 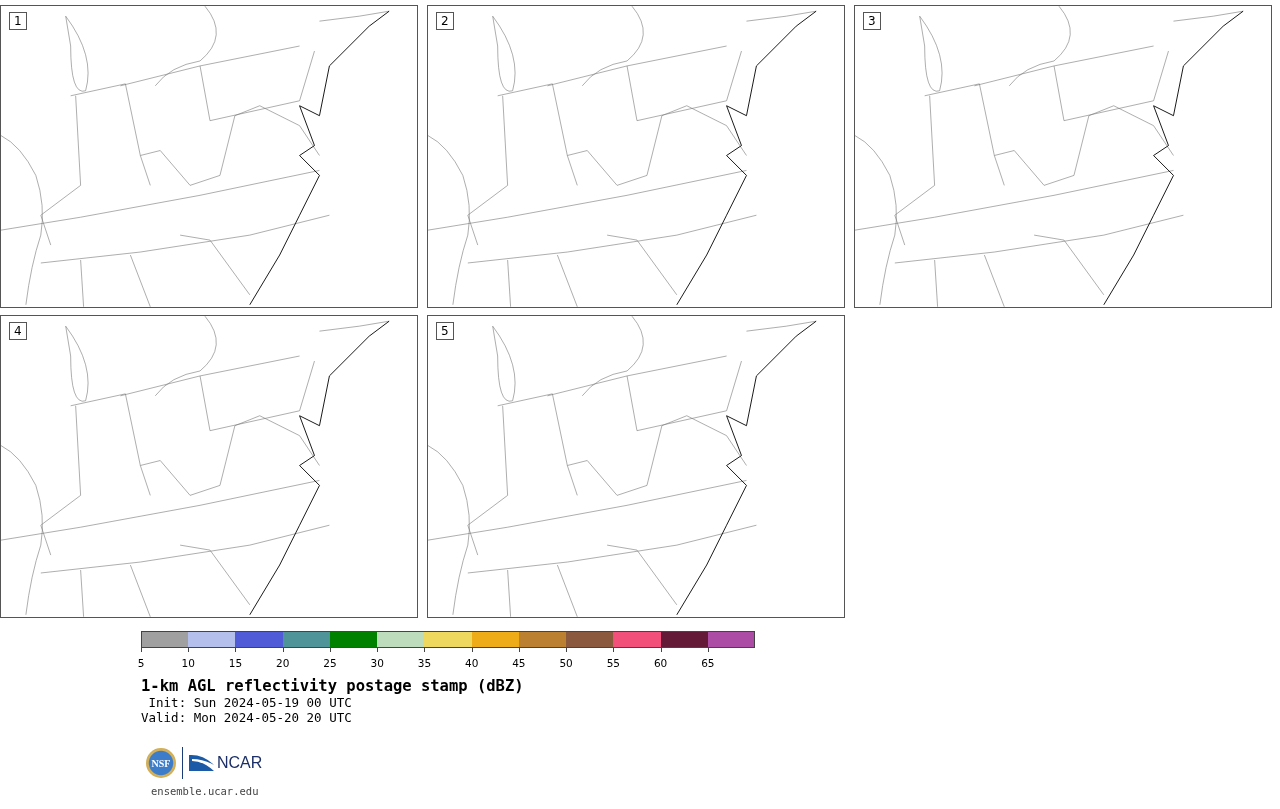 I want to click on tick-label: 60, so click(x=660, y=663).